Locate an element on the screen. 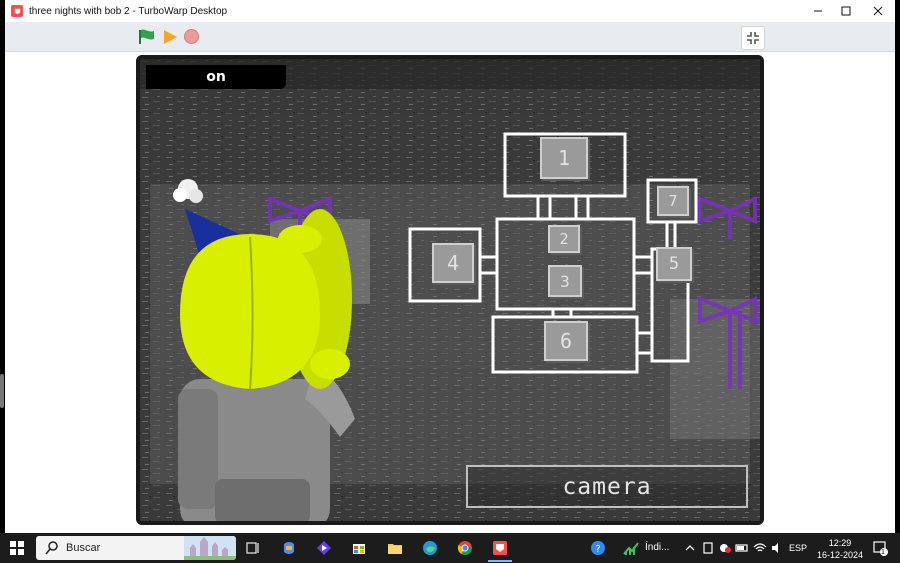 Image resolution: width=900 pixels, height=563 pixels. battery-icon is located at coordinates (742, 548).